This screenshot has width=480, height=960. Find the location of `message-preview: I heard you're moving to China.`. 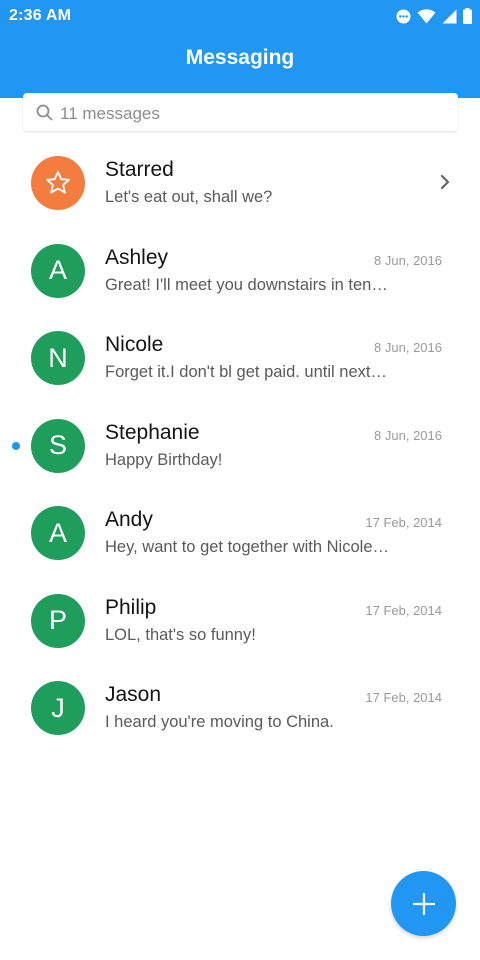

message-preview: I heard you're moving to China. is located at coordinates (219, 722).